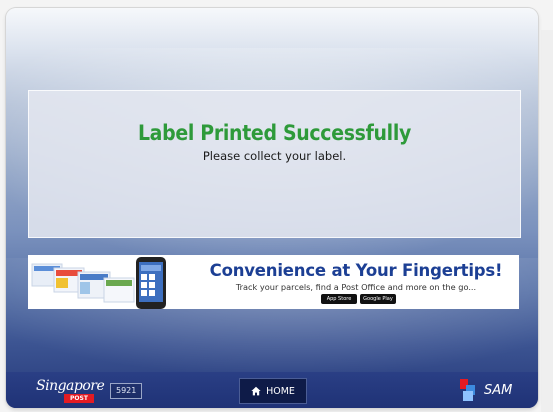 The height and width of the screenshot is (412, 553). What do you see at coordinates (467, 390) in the screenshot?
I see `sam-logo-icon` at bounding box center [467, 390].